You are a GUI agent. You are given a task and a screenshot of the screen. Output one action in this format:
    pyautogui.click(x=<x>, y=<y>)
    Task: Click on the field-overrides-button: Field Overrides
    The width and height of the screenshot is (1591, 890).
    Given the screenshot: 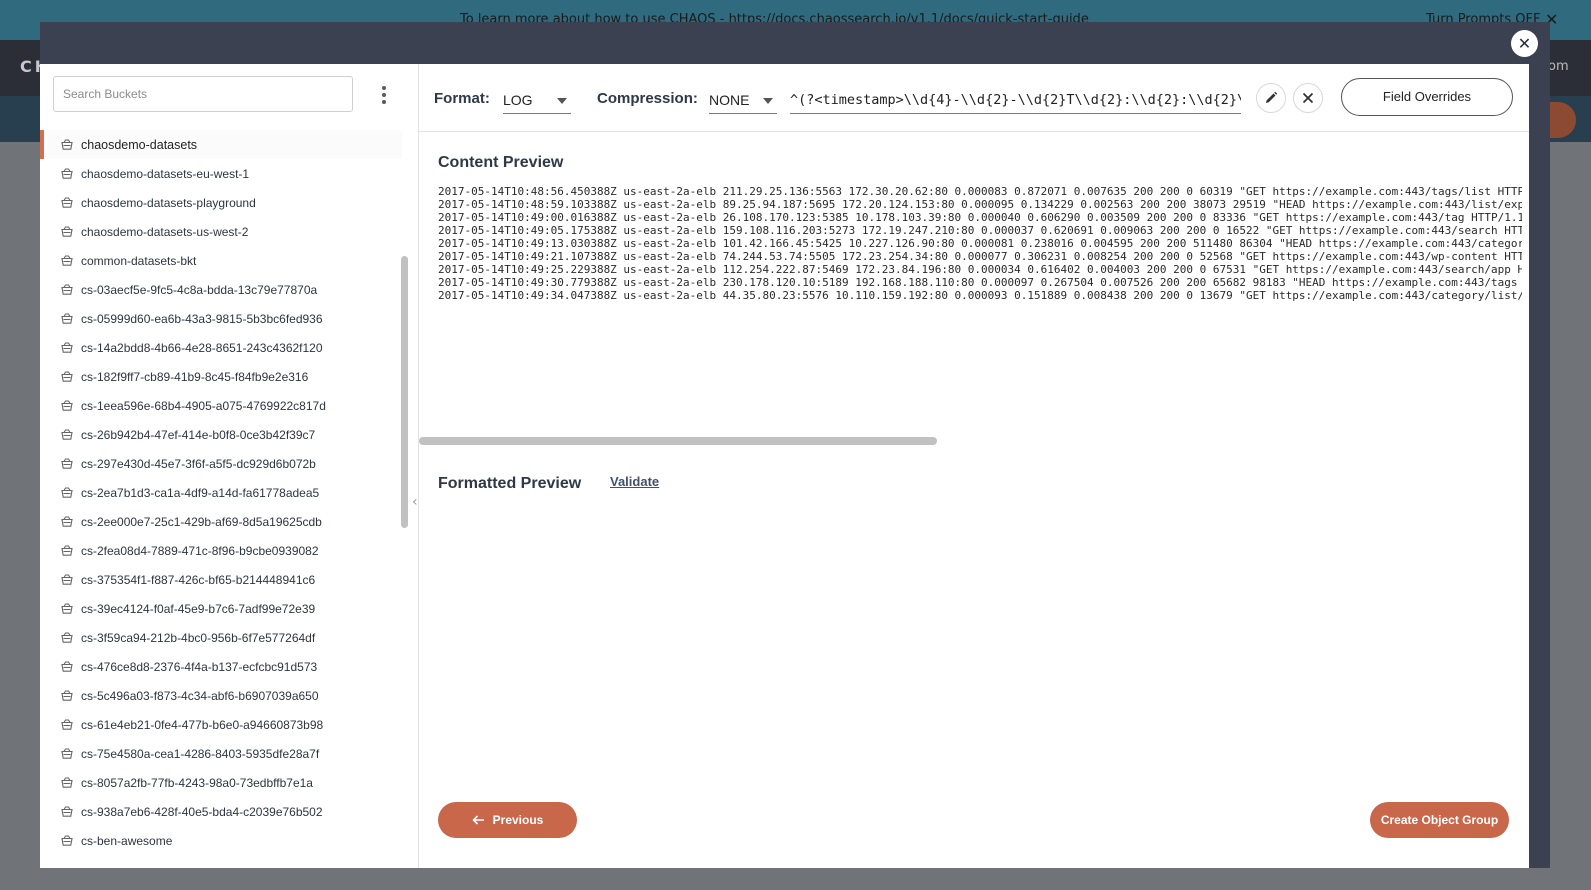 What is the action you would take?
    pyautogui.click(x=1427, y=97)
    